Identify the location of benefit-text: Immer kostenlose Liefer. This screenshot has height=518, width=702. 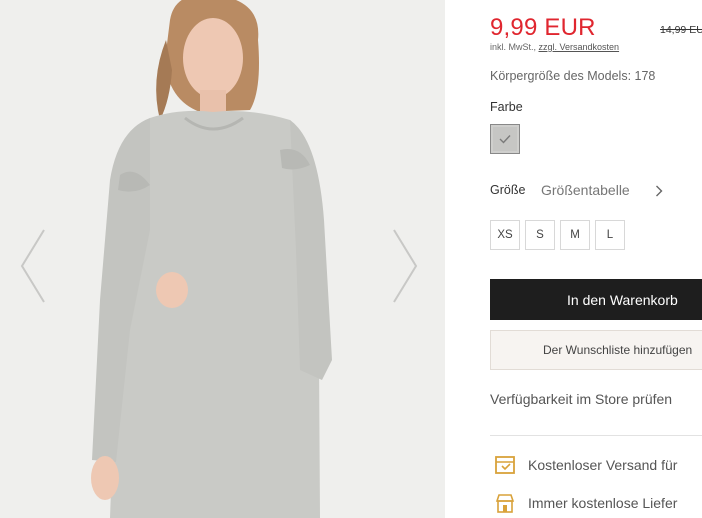
(603, 503).